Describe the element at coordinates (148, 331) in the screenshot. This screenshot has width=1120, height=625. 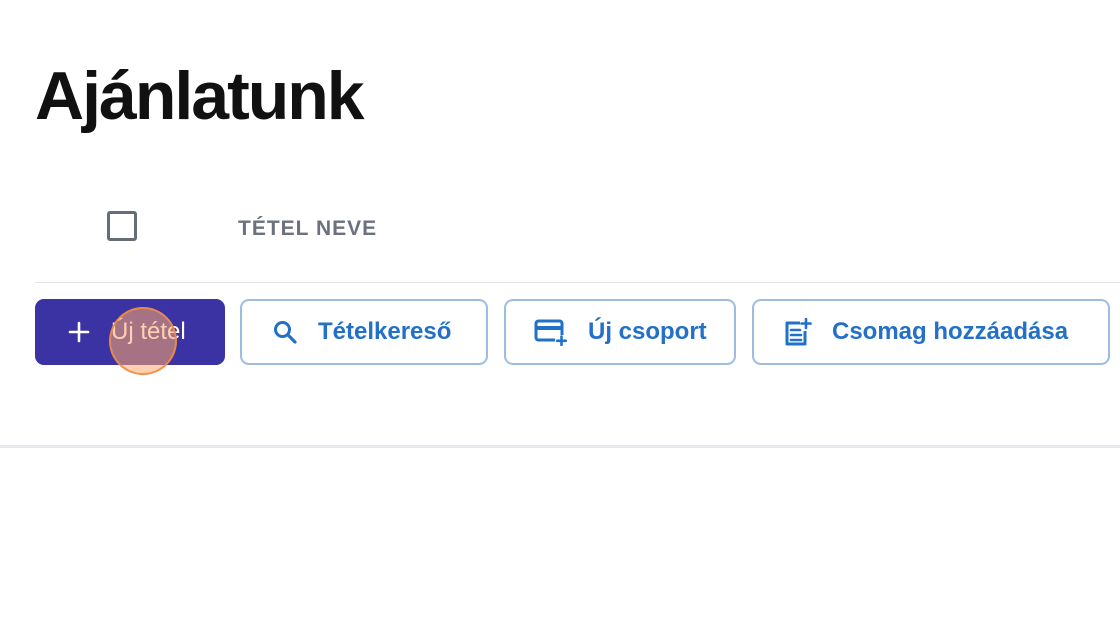
I see `new-item-button-label: Új tétel` at that location.